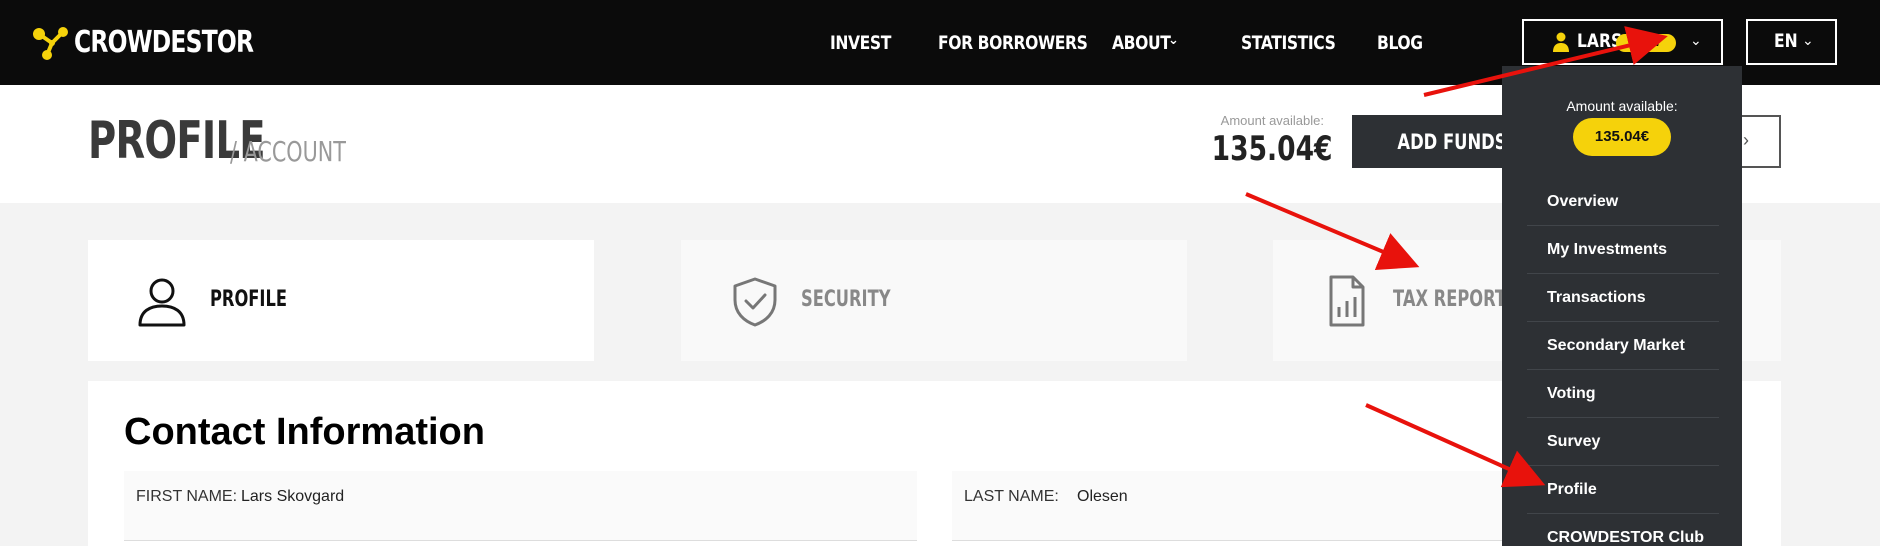 The width and height of the screenshot is (1880, 546). I want to click on menu-item-label: Overview, so click(1583, 201).